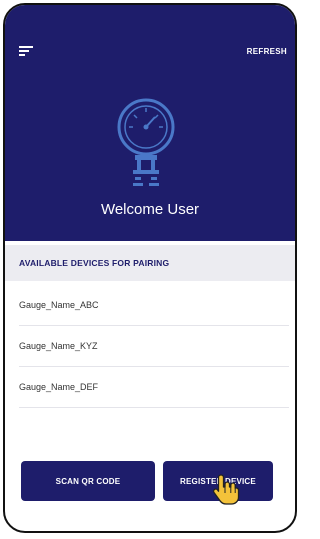 The image size is (320, 539). I want to click on device-list-item: Gauge_Name_ABC, so click(154, 305).